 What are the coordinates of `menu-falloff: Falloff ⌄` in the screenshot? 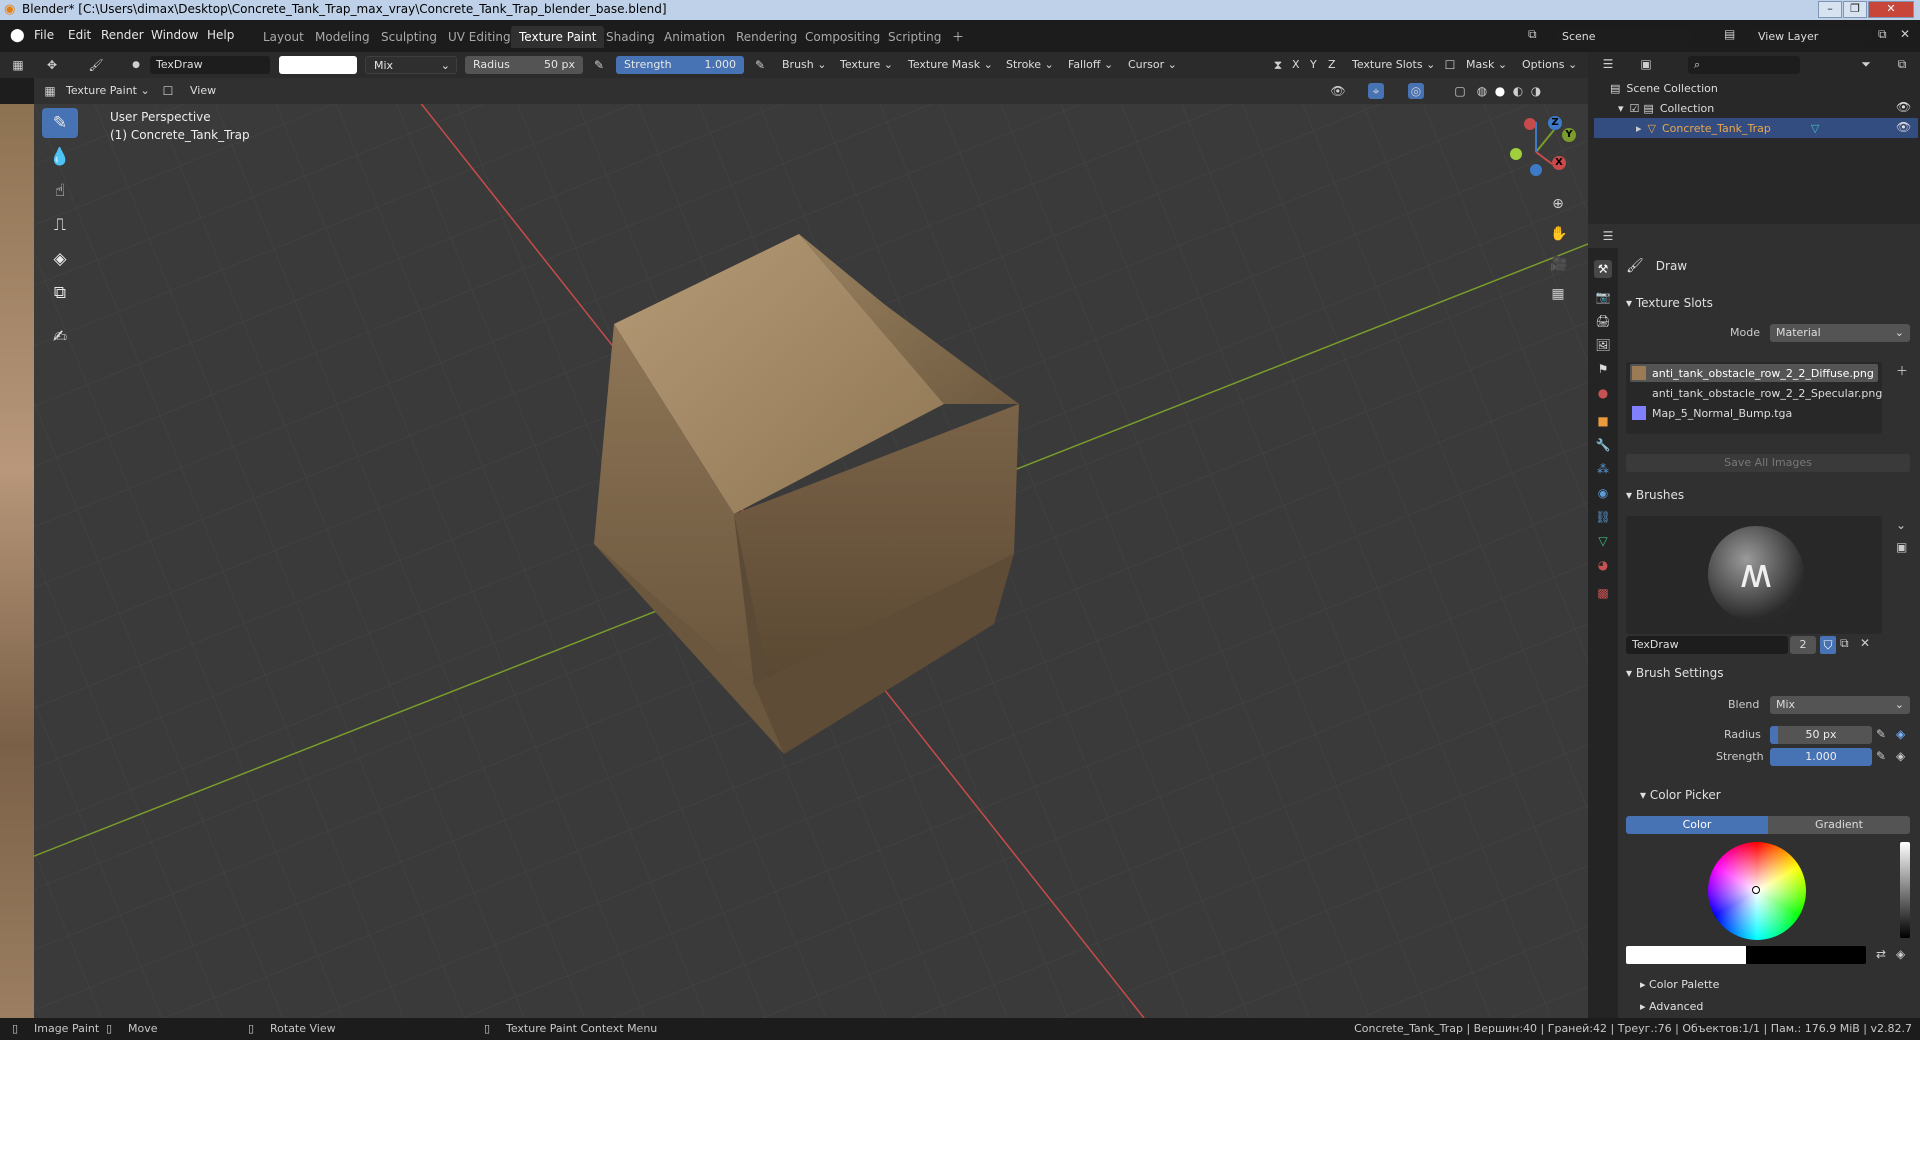 It's located at (1090, 65).